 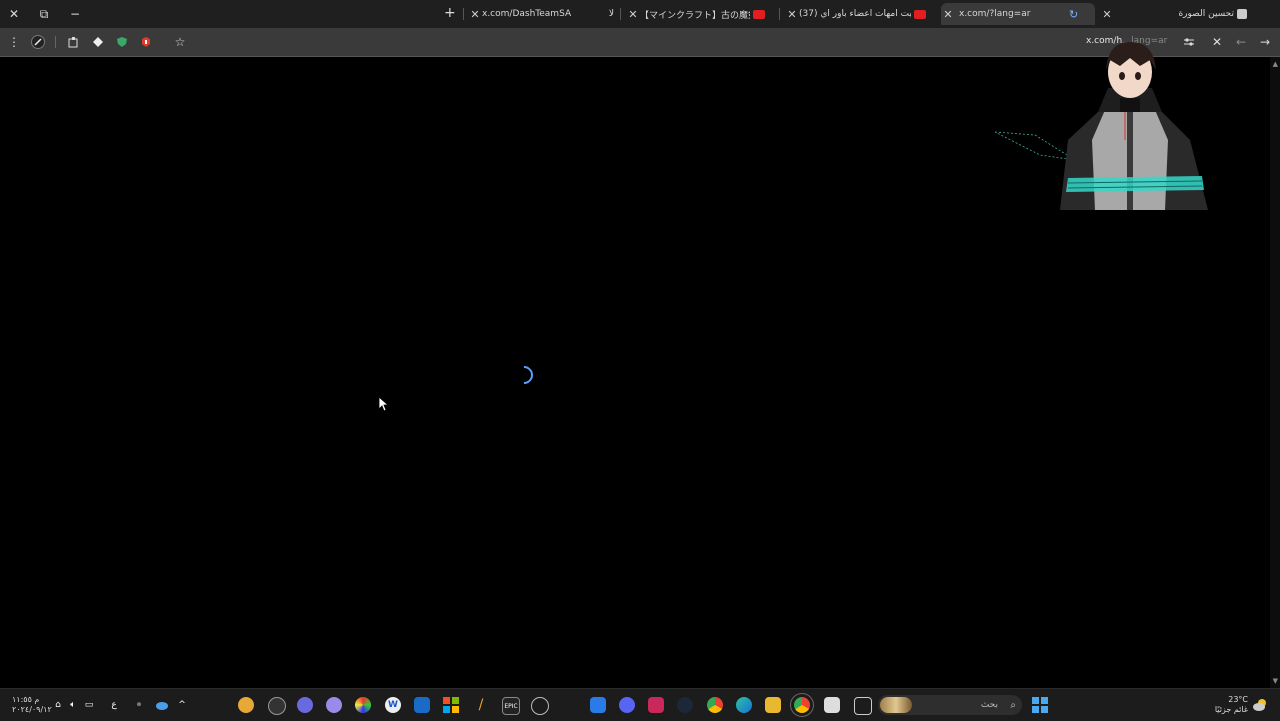 I want to click on window-minimize-icon: −, so click(x=75, y=14).